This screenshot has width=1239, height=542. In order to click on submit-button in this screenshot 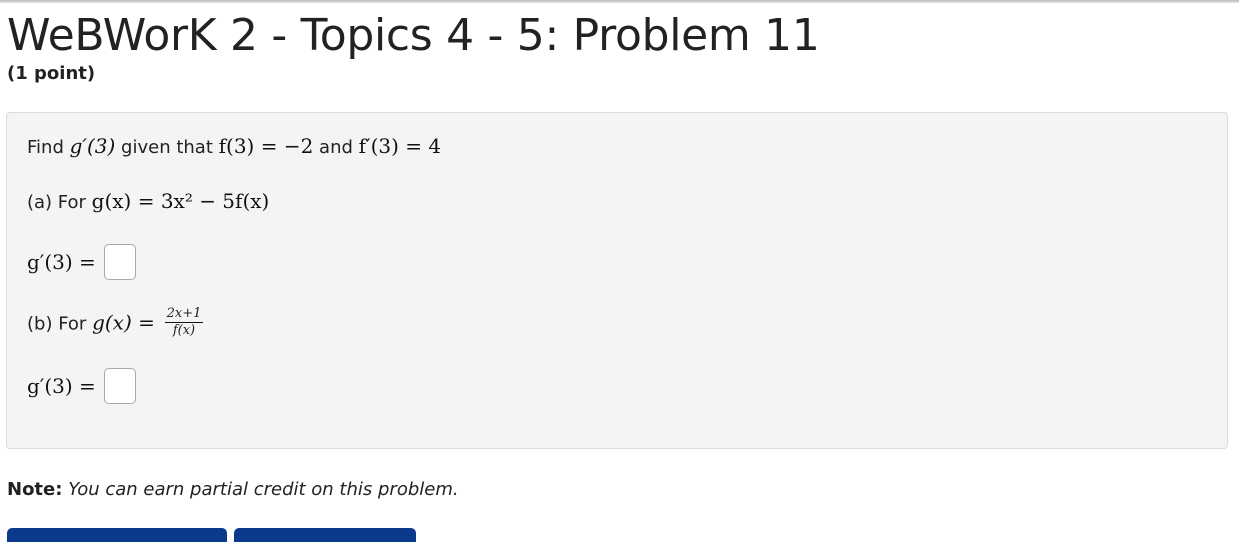, I will do `click(117, 535)`.